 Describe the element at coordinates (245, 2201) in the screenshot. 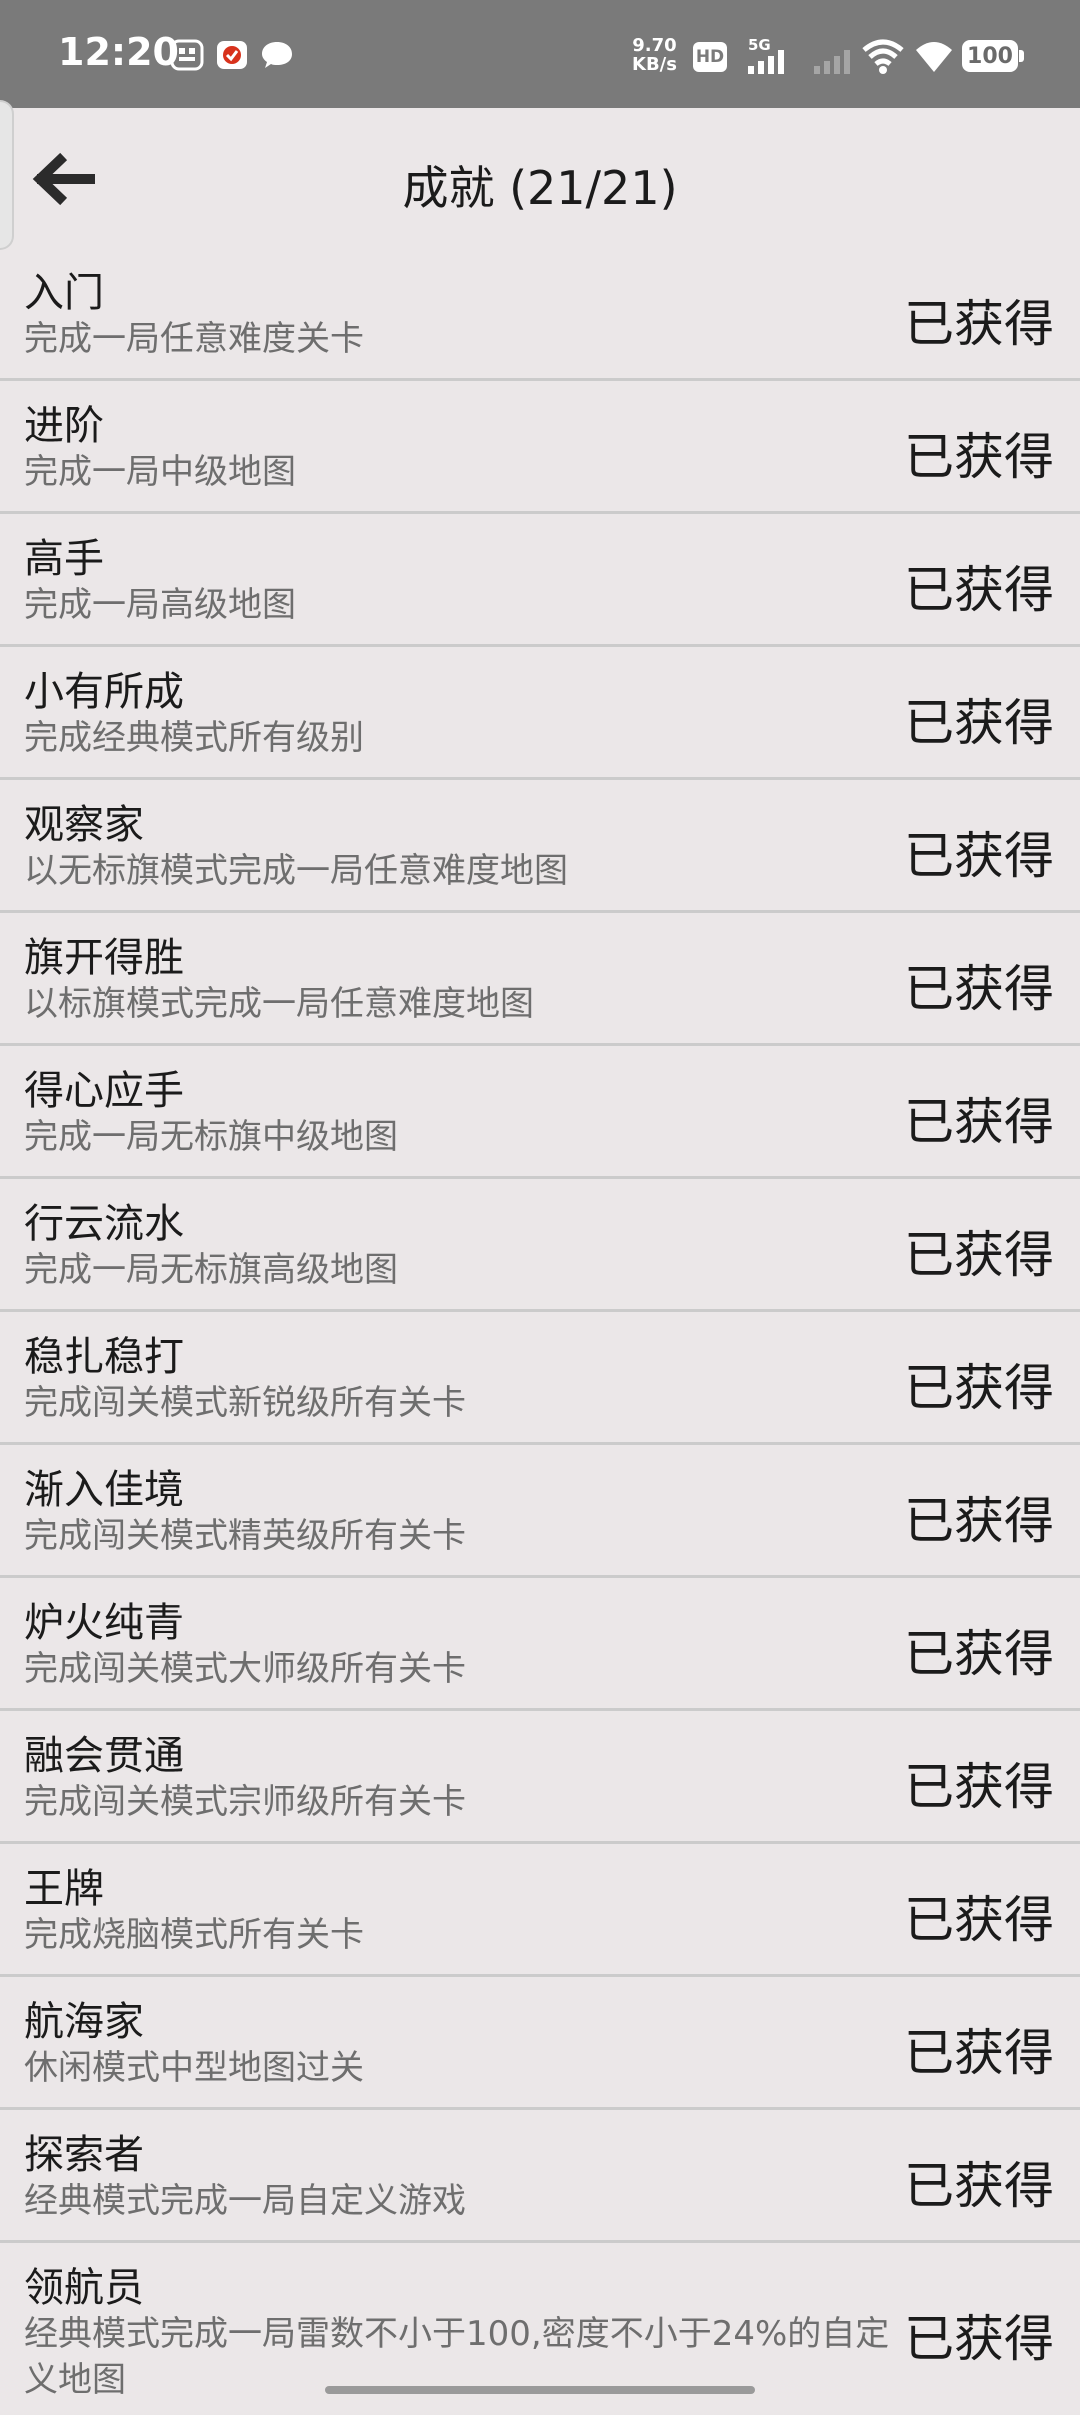

I see `achievement-desc: 经典模式完成一局自定义游戏` at that location.